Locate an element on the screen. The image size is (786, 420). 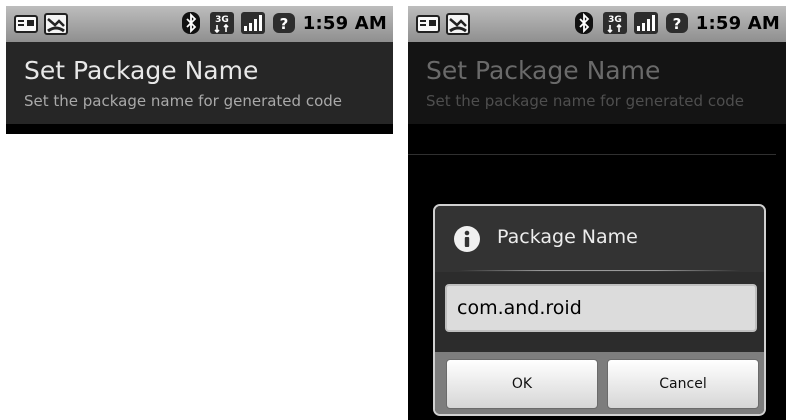
dialog-body is located at coordinates (599, 312).